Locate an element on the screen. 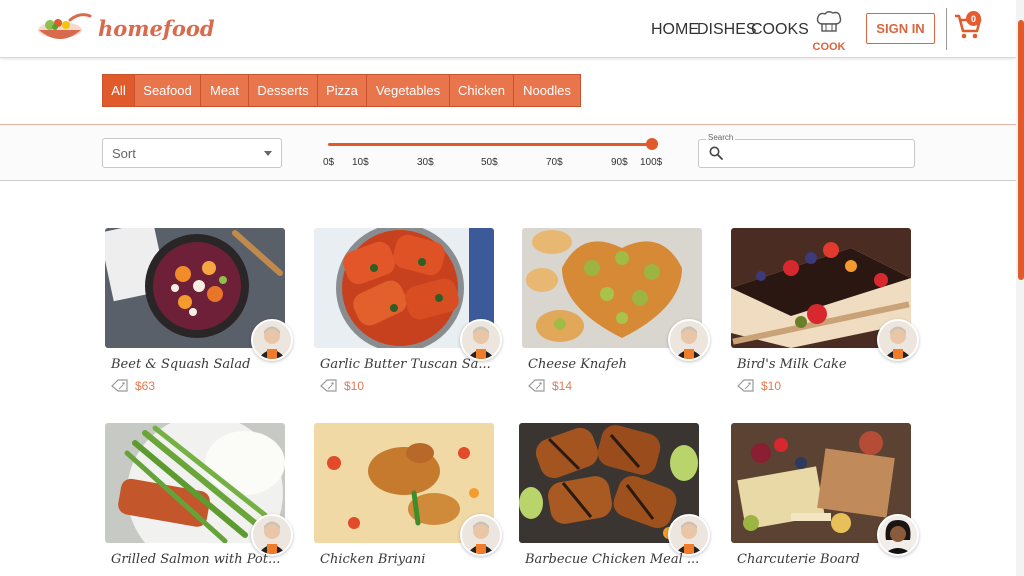  dish-name: Cheese Knafeh is located at coordinates (577, 364).